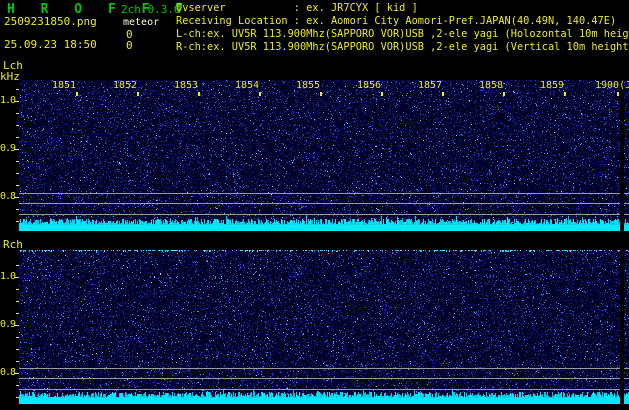  Describe the element at coordinates (129, 45) in the screenshot. I see `echo-count-2: 0` at that location.